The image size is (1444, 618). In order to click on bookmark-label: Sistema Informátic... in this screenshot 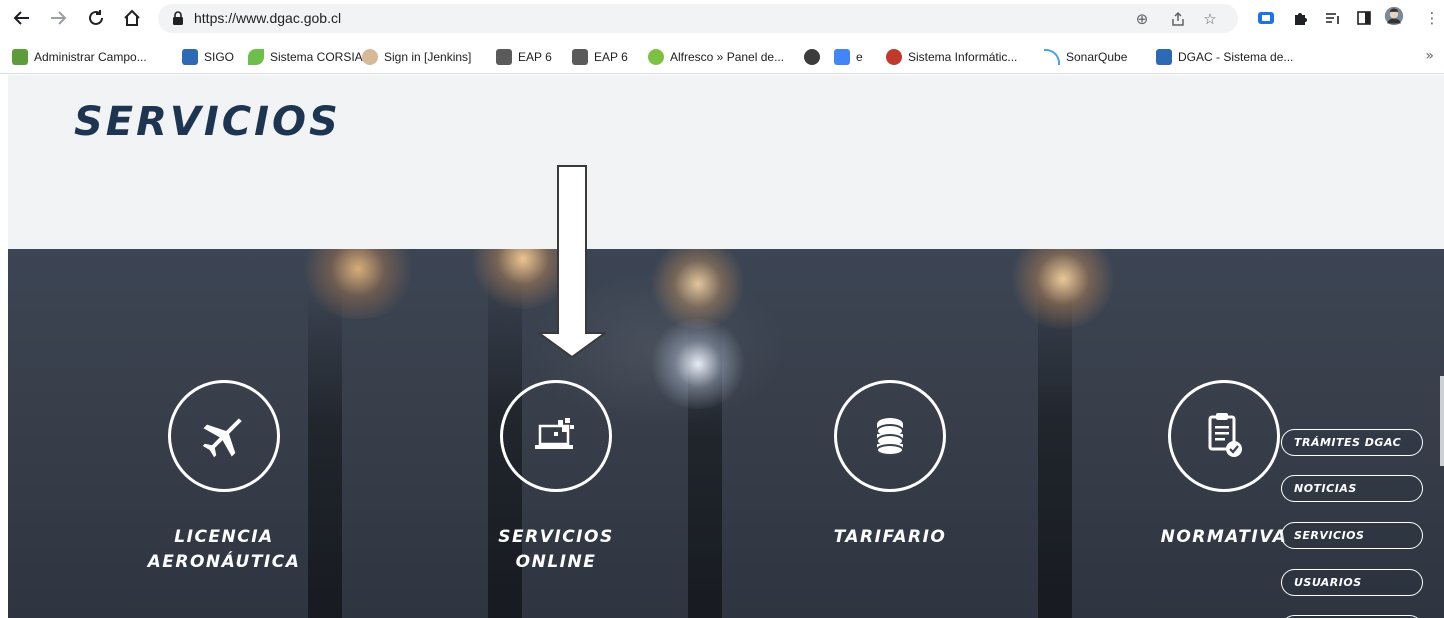, I will do `click(963, 57)`.